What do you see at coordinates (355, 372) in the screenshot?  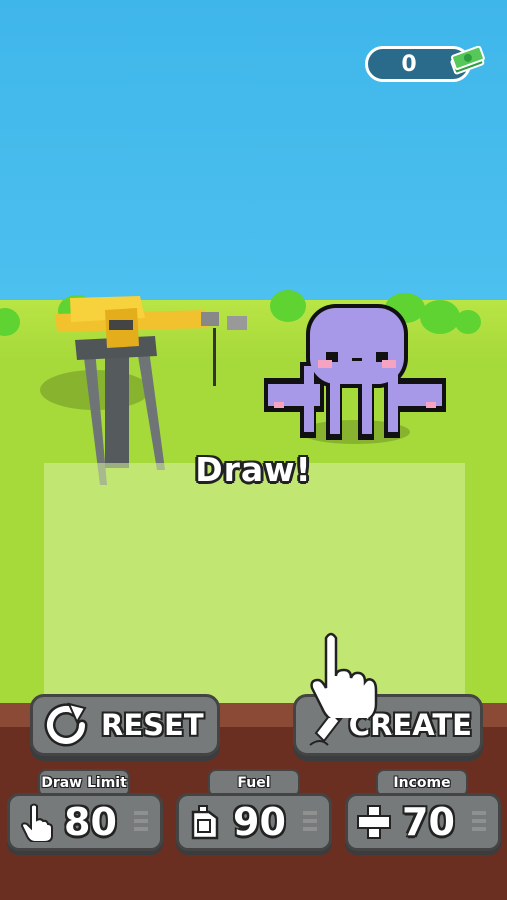 I see `pixel-octopus` at bounding box center [355, 372].